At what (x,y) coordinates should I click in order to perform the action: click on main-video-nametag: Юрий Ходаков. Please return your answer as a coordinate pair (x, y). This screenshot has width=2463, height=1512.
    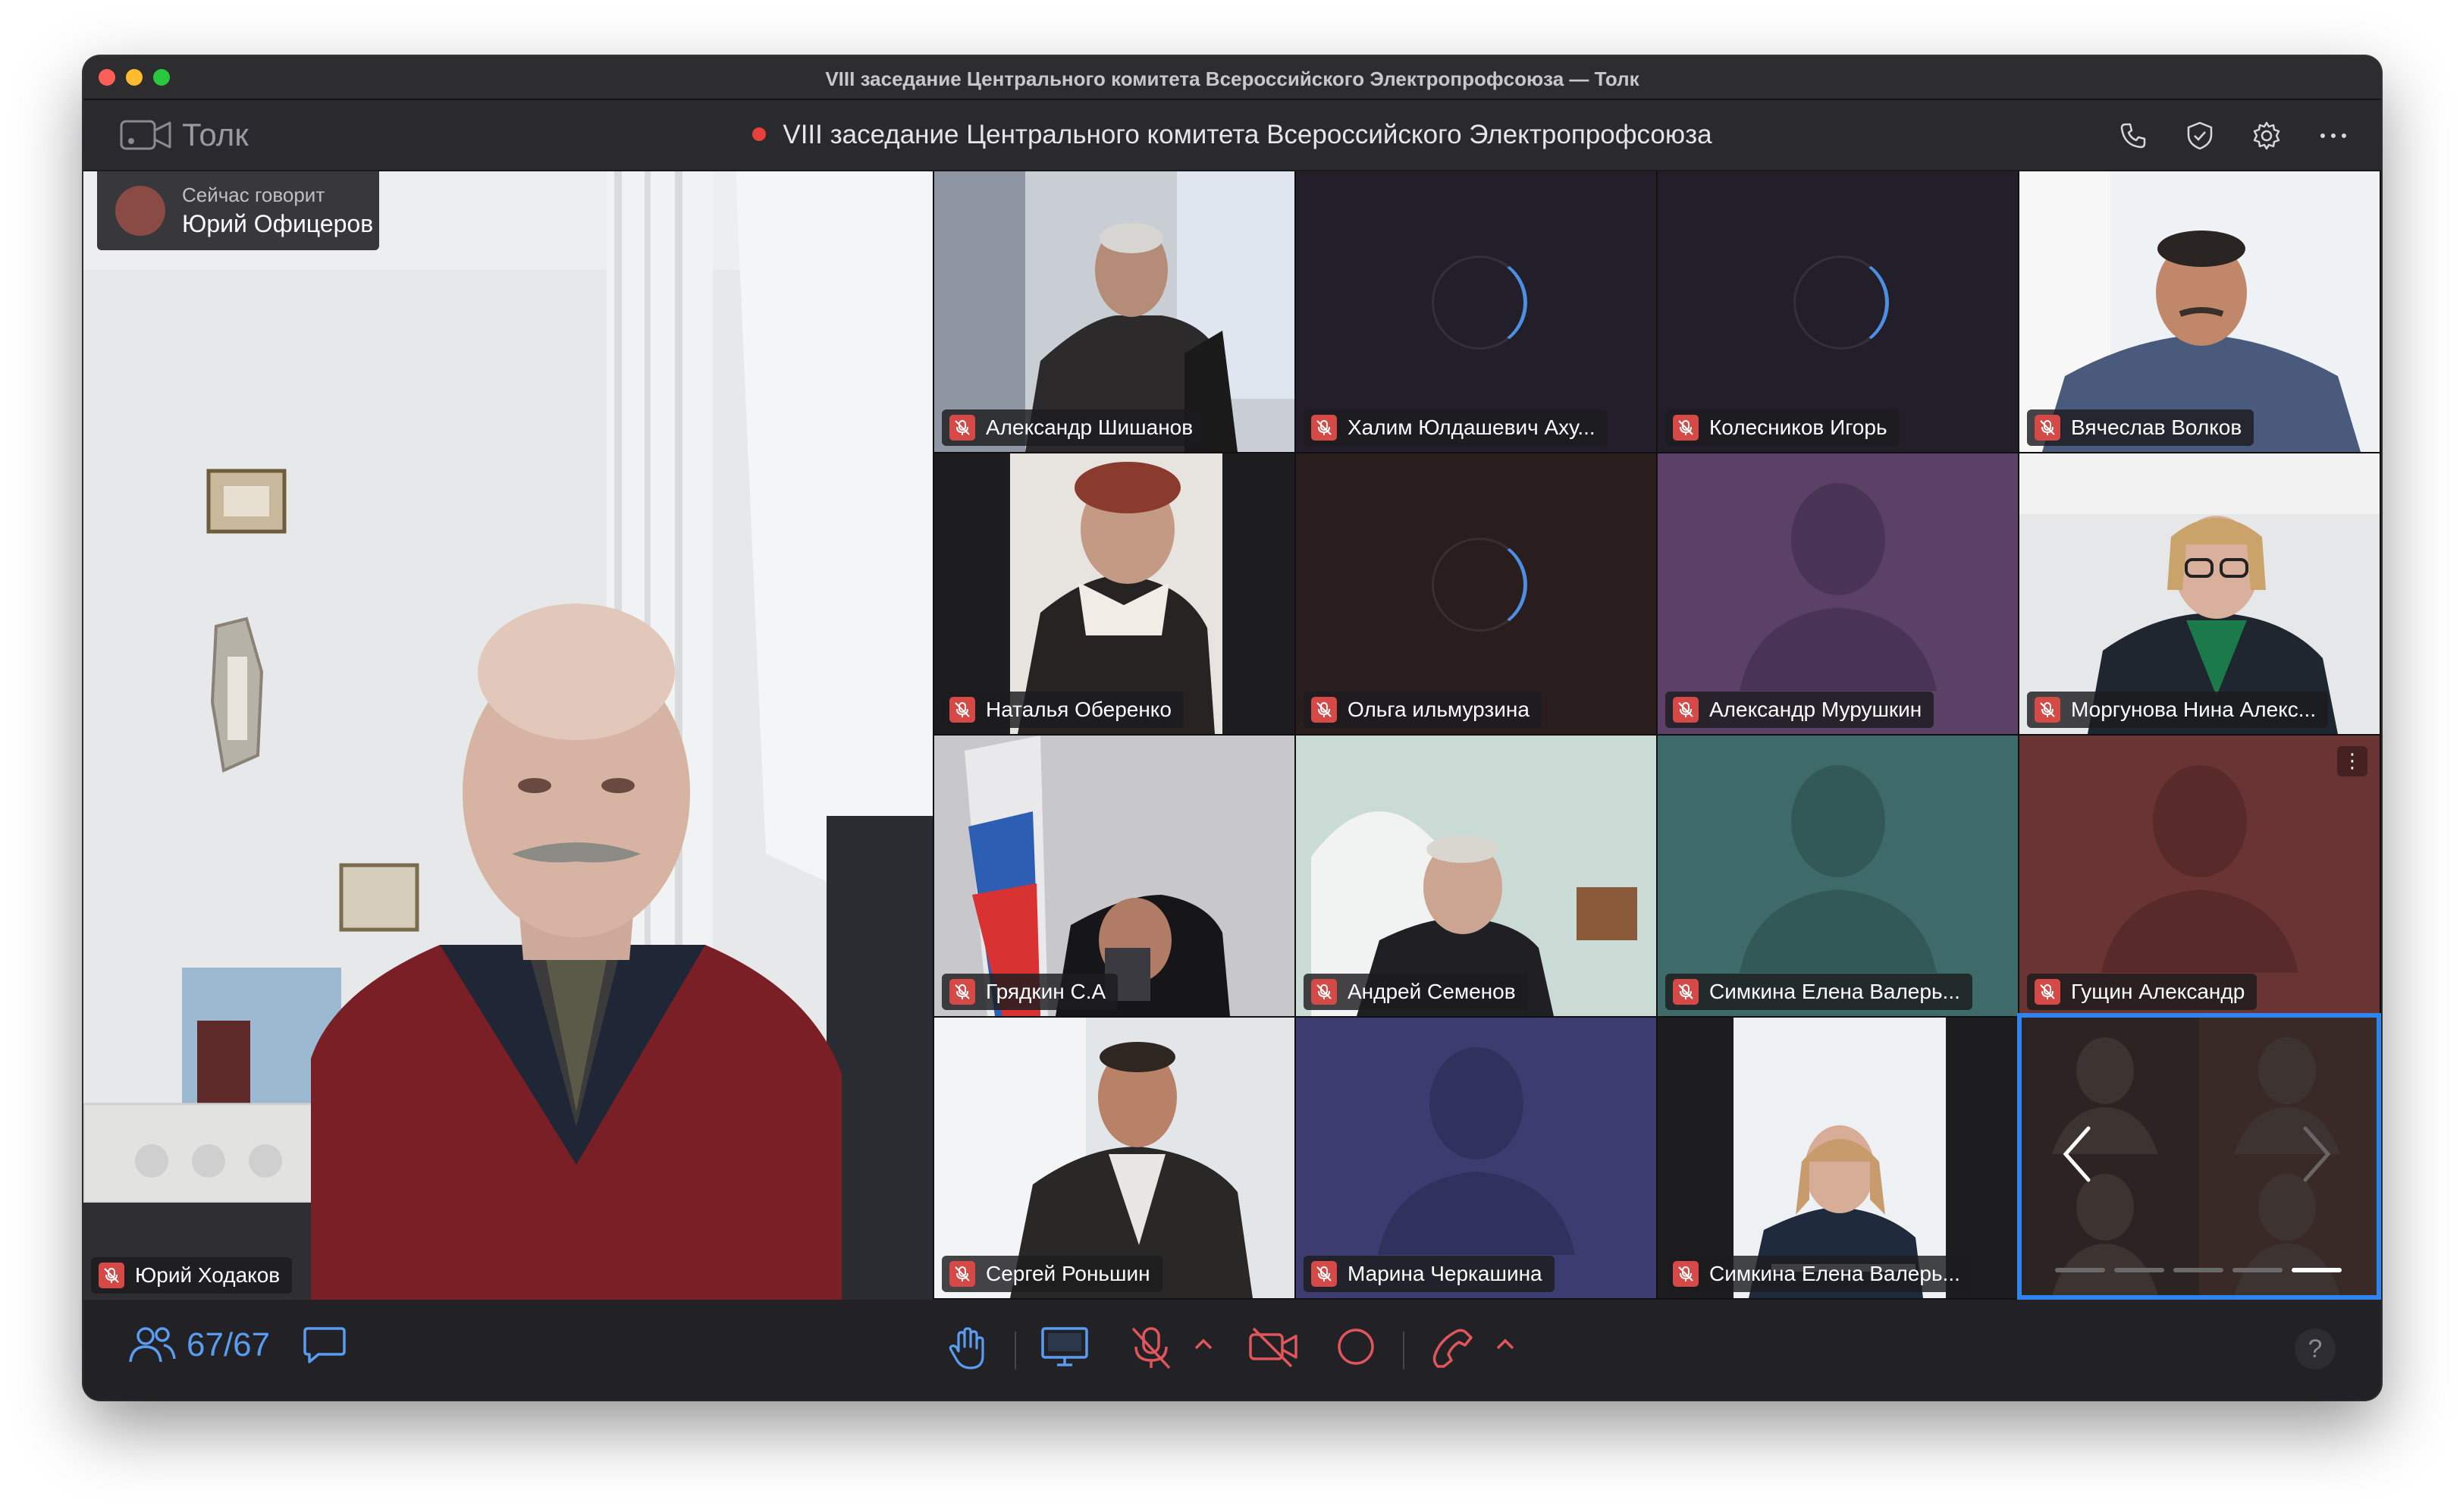
    Looking at the image, I should click on (192, 1275).